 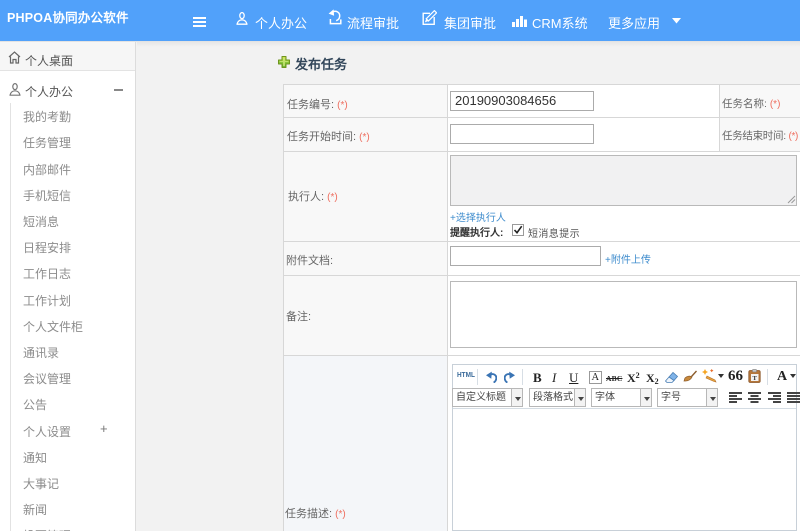 I want to click on svg-text: T, so click(x=755, y=378).